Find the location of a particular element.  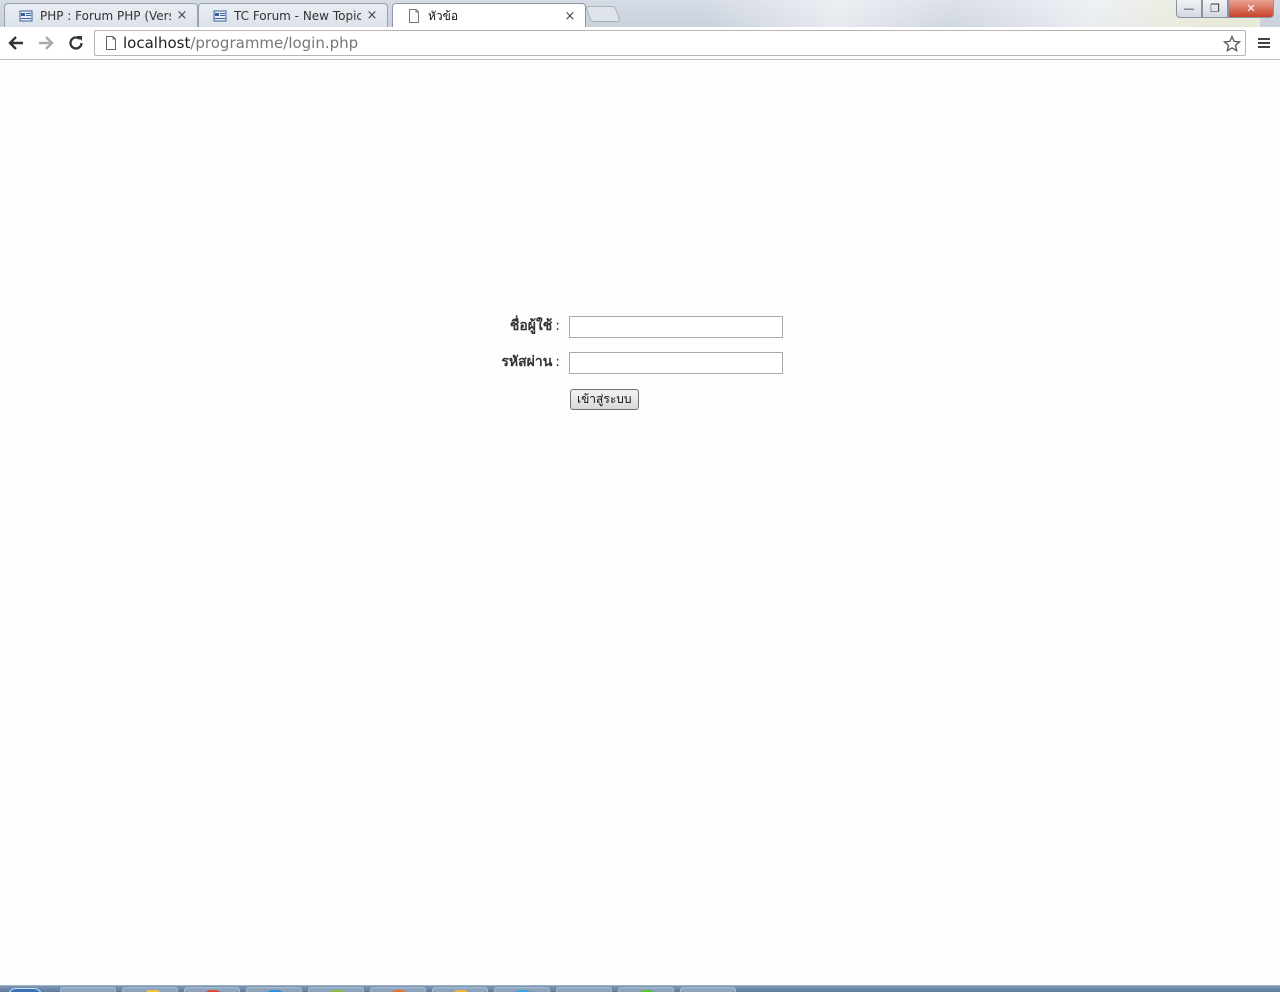

close-icon: ✕ is located at coordinates (1251, 8).